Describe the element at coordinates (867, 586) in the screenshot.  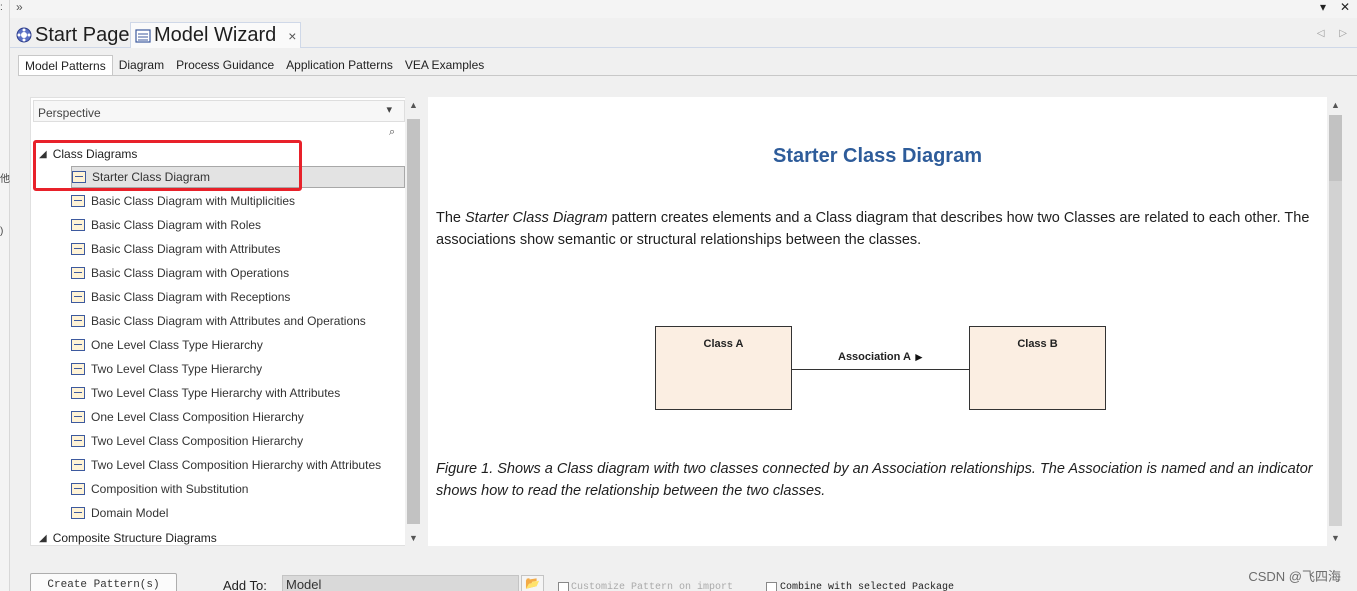
I see `combine-label: Combine with selected Package` at that location.